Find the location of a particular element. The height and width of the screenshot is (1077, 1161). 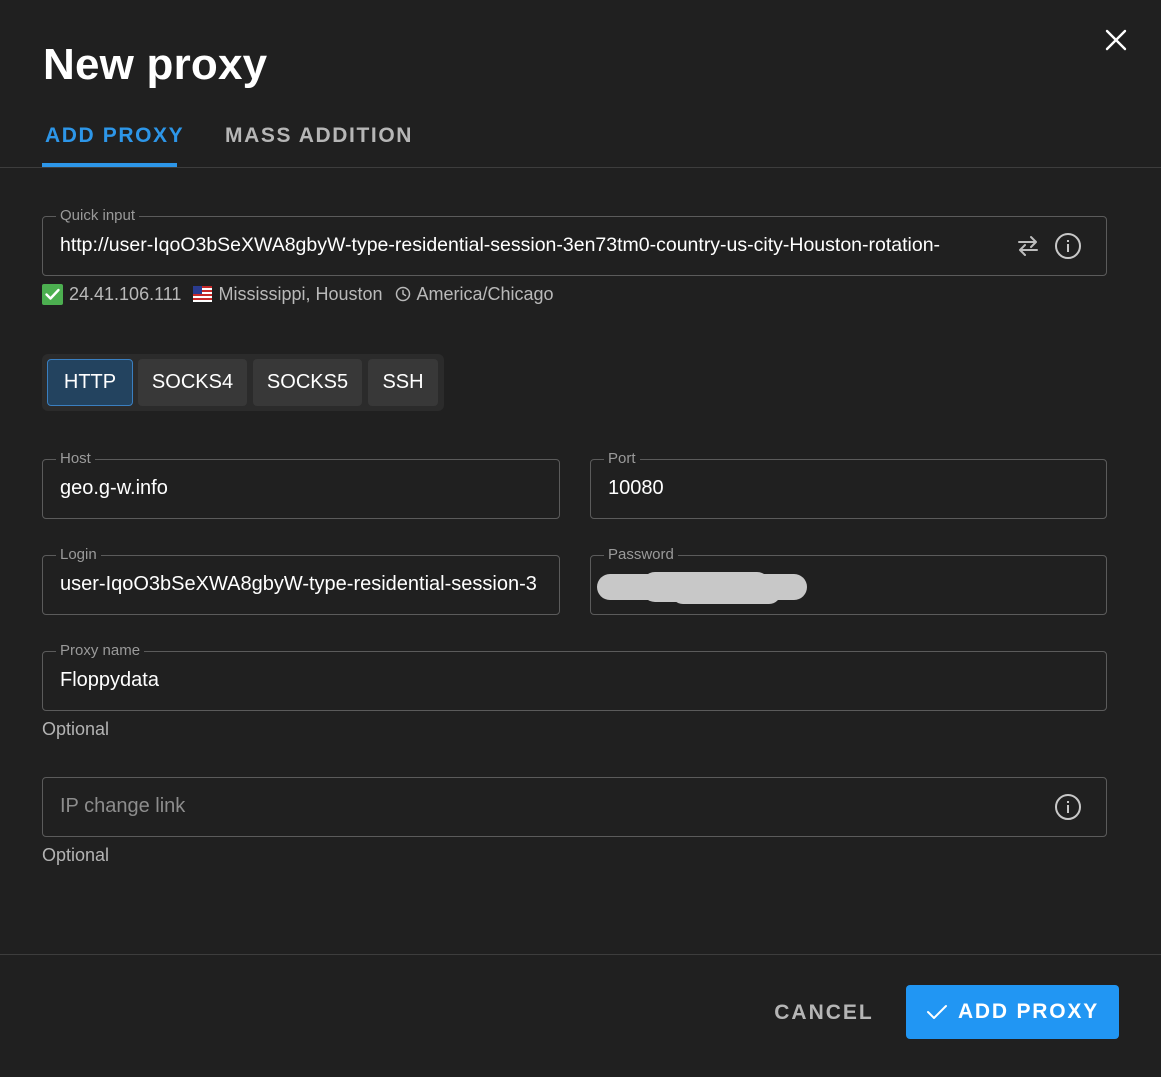

ip-change-link-placeholder: IP change link is located at coordinates (122, 806).